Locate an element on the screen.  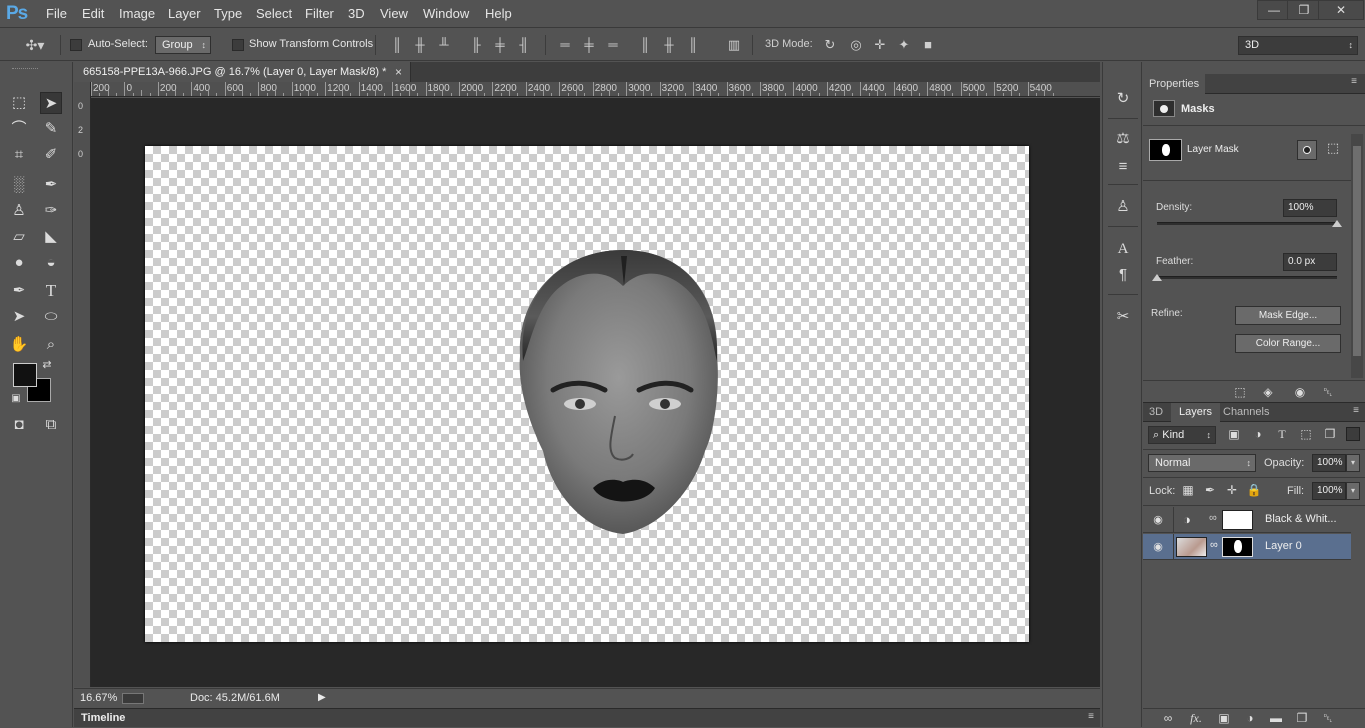
feather-field: 0.0 px is located at coordinates (1310, 262).